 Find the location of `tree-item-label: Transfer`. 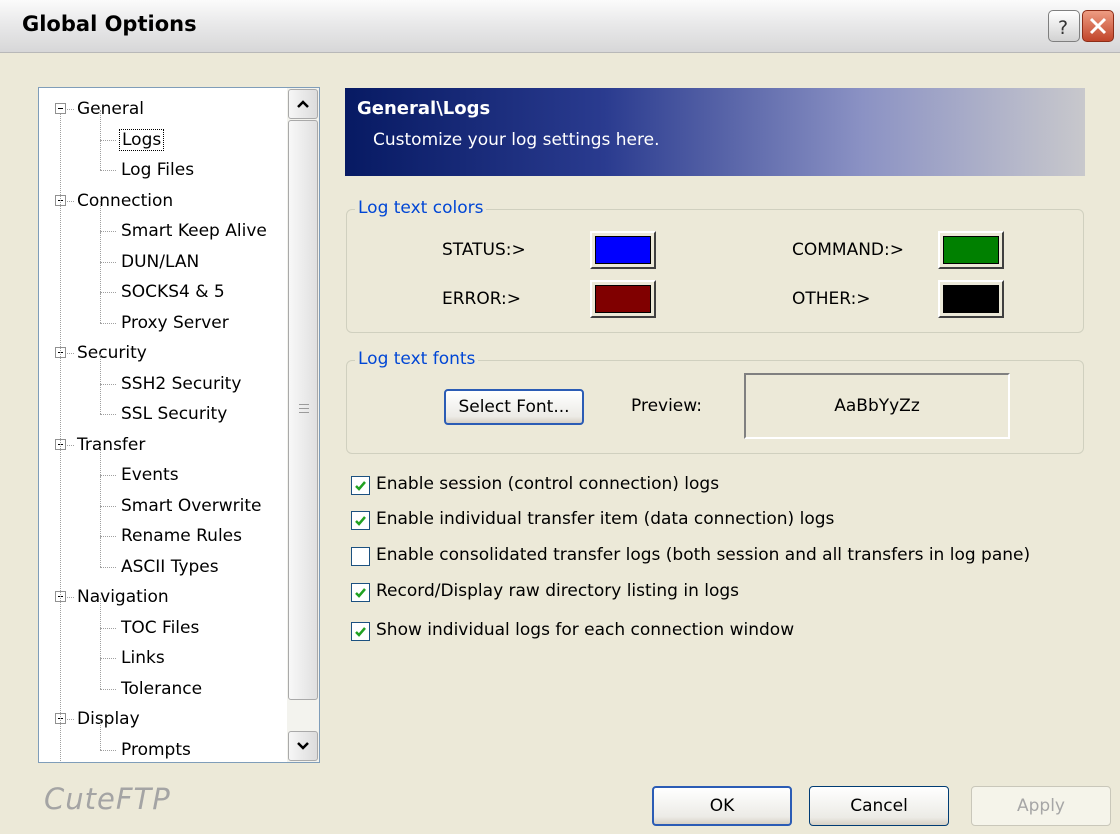

tree-item-label: Transfer is located at coordinates (111, 444).